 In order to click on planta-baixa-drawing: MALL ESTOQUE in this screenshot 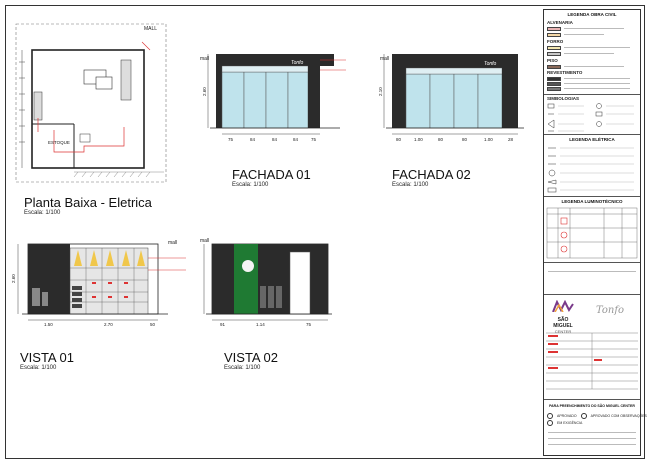, I will do `click(94, 104)`.